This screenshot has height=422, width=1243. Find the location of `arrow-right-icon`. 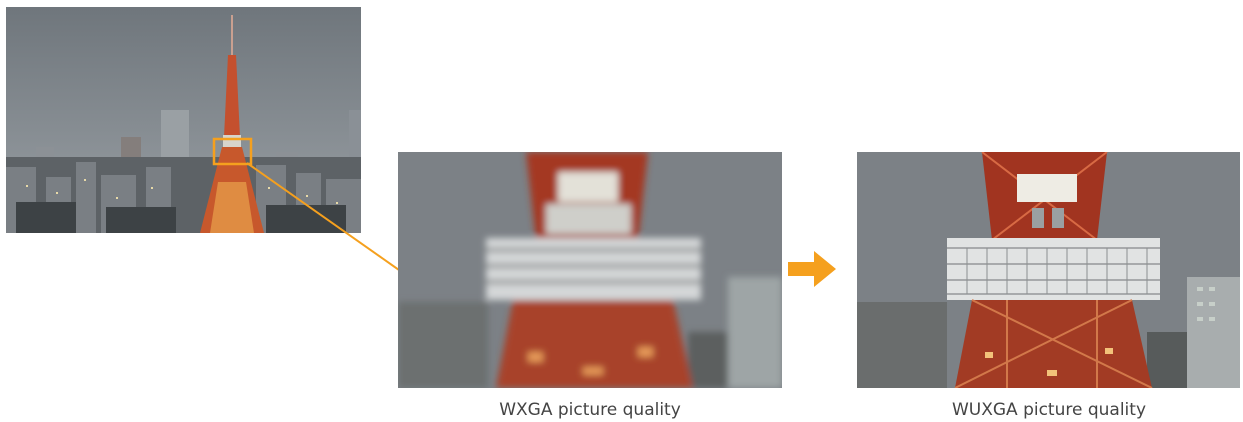

arrow-right-icon is located at coordinates (812, 269).